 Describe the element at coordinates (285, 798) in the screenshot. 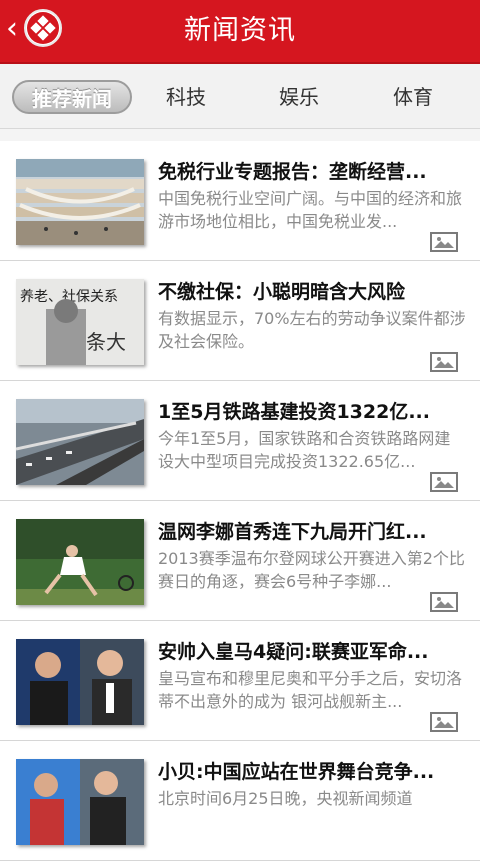

I see `news-summary: 北京时间6月25日晚，央视新闻频道` at that location.